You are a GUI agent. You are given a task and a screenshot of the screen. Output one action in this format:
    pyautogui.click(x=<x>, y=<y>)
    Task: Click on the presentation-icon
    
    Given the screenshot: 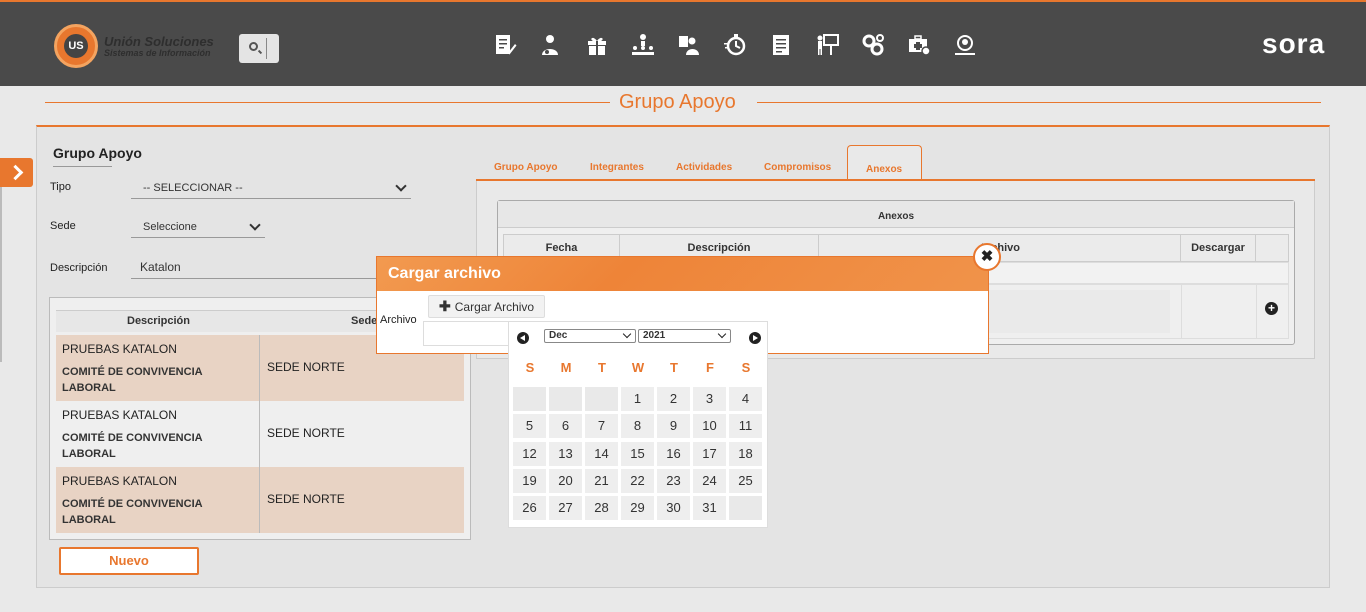 What is the action you would take?
    pyautogui.click(x=838, y=45)
    